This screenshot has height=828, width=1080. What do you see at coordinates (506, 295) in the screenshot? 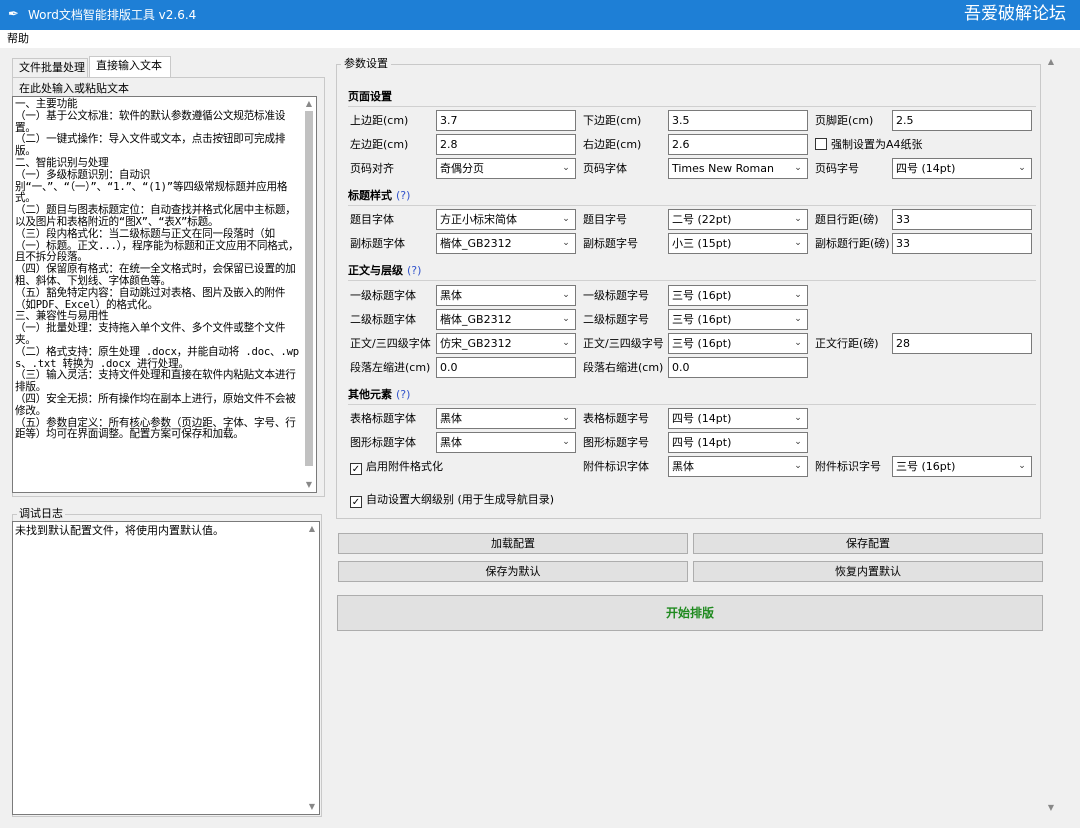
I see `h1-font-select: 黑体 ⌄` at bounding box center [506, 295].